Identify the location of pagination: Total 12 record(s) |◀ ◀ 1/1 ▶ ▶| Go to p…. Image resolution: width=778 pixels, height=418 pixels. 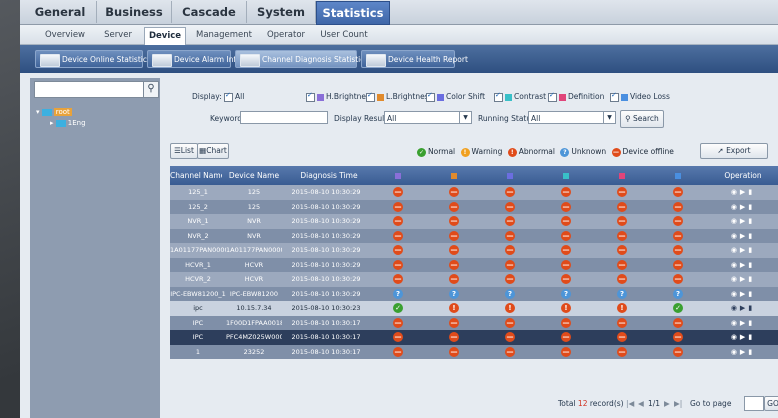
(474, 403).